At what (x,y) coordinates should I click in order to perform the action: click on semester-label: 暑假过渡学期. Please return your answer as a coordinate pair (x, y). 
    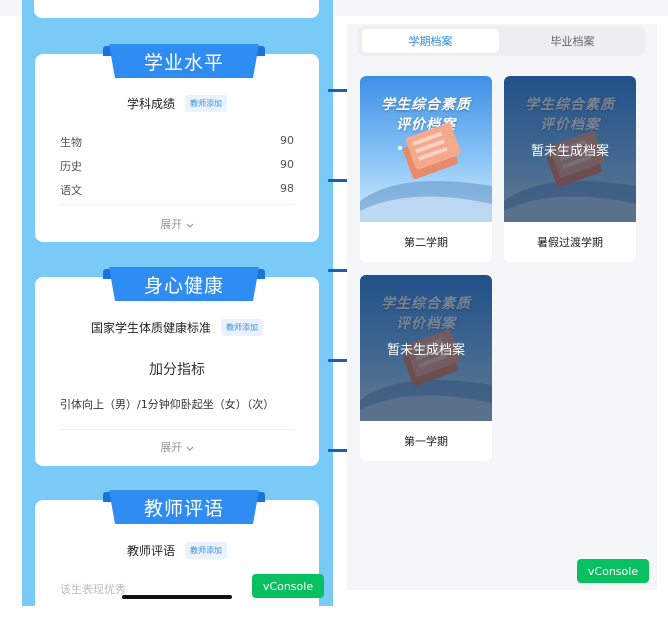
    Looking at the image, I should click on (570, 242).